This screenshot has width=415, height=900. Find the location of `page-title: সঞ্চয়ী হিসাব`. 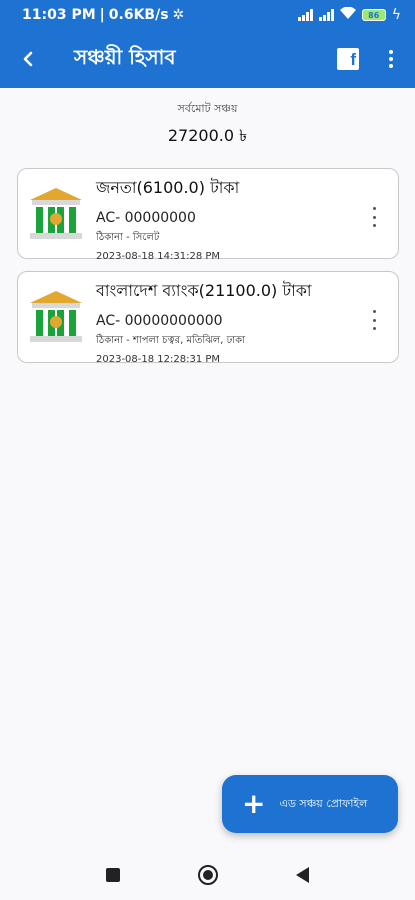

page-title: সঞ্চয়ী হিসাব is located at coordinates (125, 56).